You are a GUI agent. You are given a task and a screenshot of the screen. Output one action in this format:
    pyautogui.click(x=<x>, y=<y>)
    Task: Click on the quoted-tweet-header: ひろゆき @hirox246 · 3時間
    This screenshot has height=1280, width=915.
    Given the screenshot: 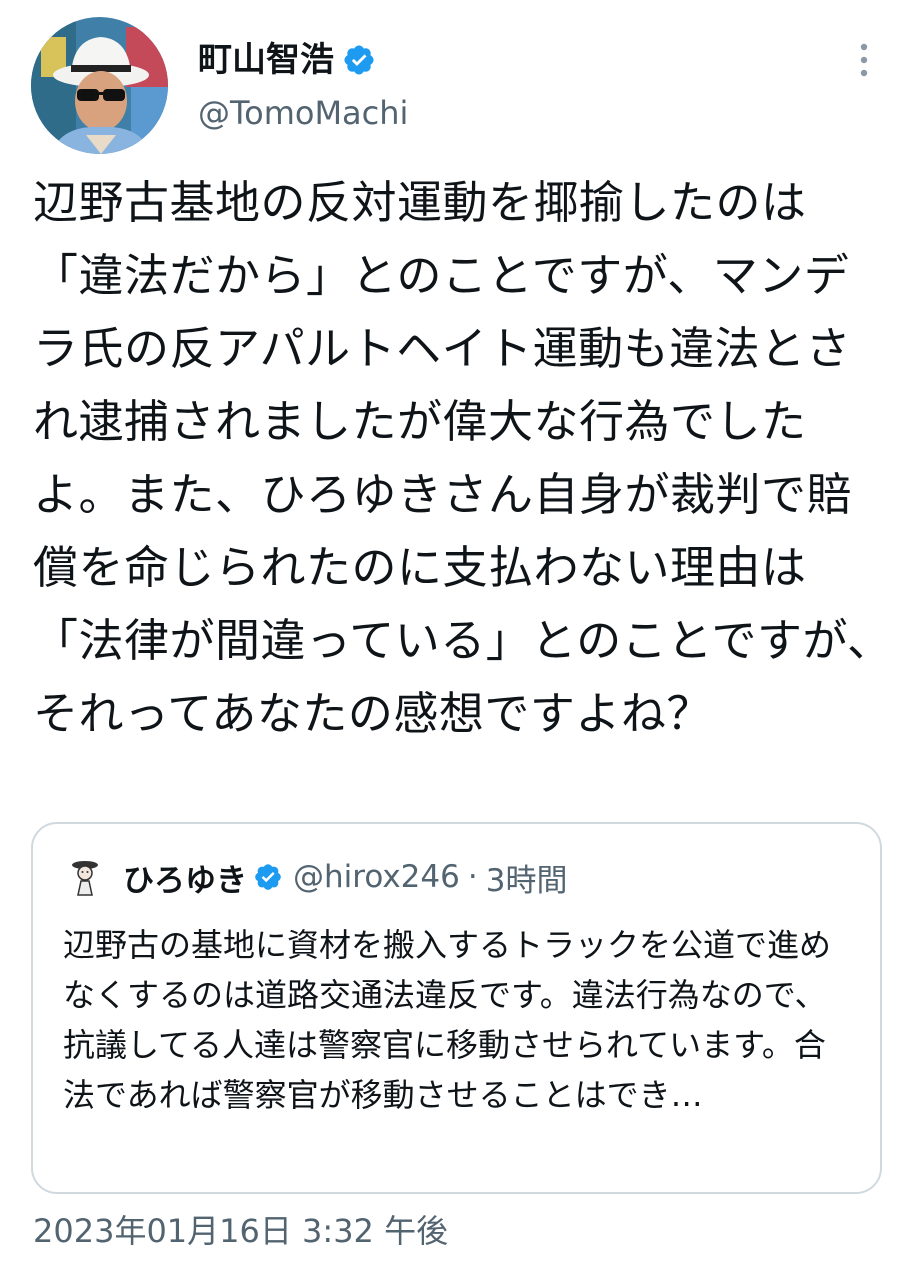 What is the action you would take?
    pyautogui.click(x=315, y=877)
    